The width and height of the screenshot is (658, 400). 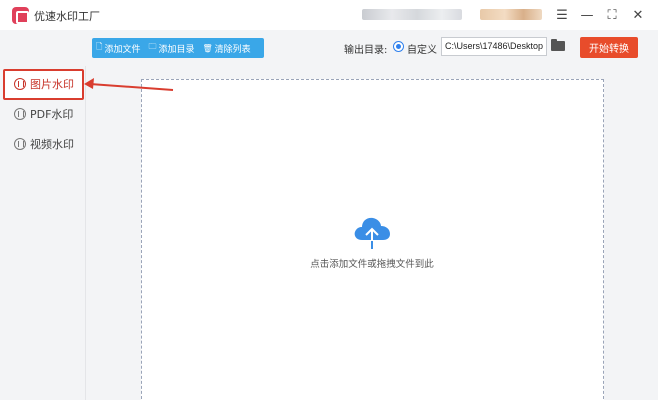 What do you see at coordinates (122, 49) in the screenshot?
I see `add-file-label: 添加文件` at bounding box center [122, 49].